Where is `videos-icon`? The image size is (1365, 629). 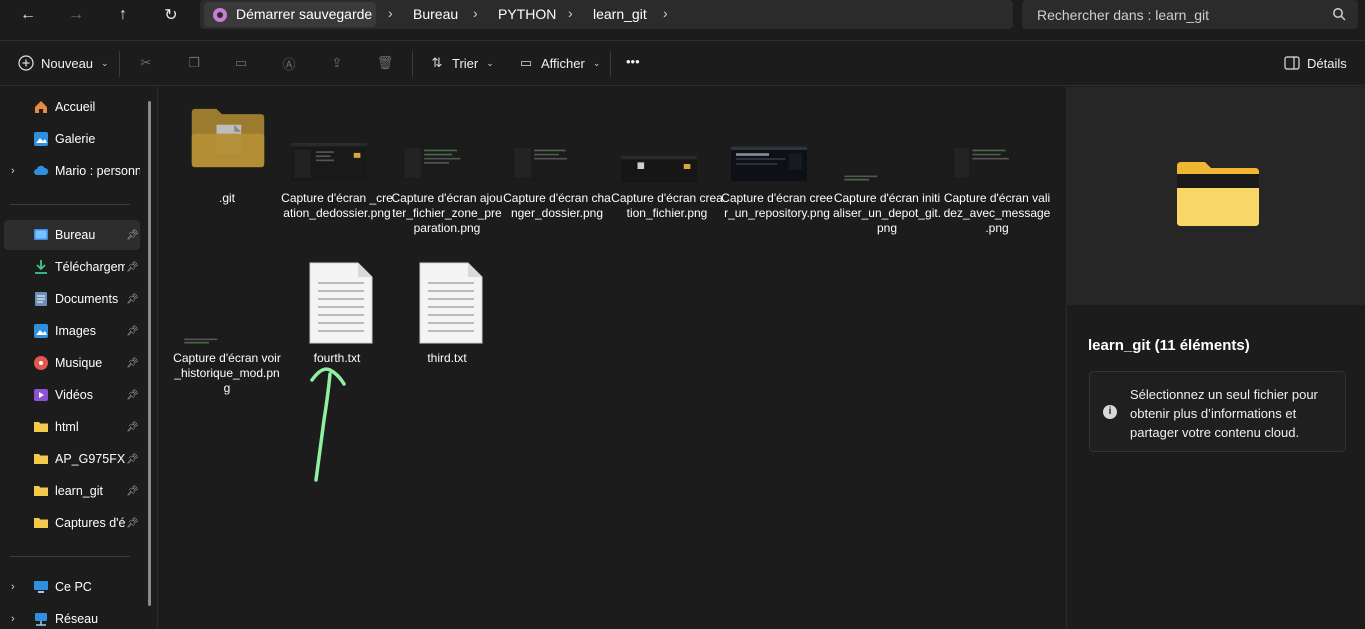
videos-icon is located at coordinates (41, 395).